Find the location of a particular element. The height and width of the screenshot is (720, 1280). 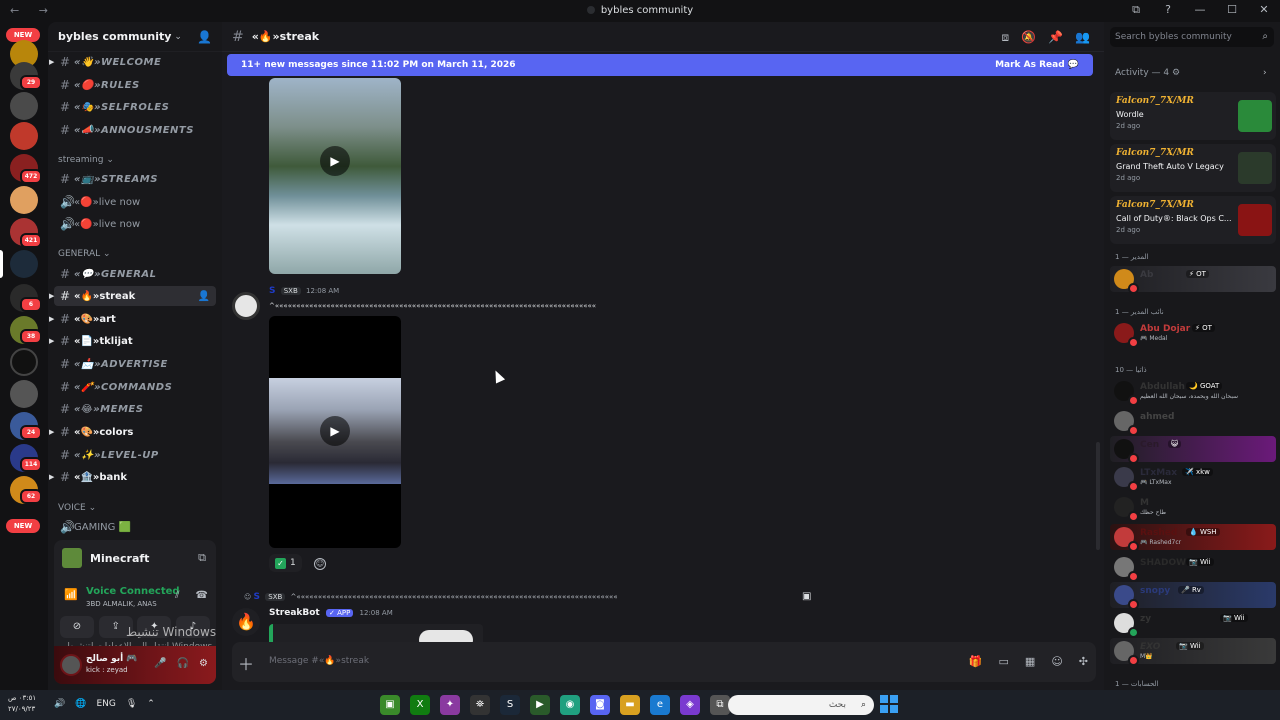

copilot-icon: ◈ is located at coordinates (690, 705).